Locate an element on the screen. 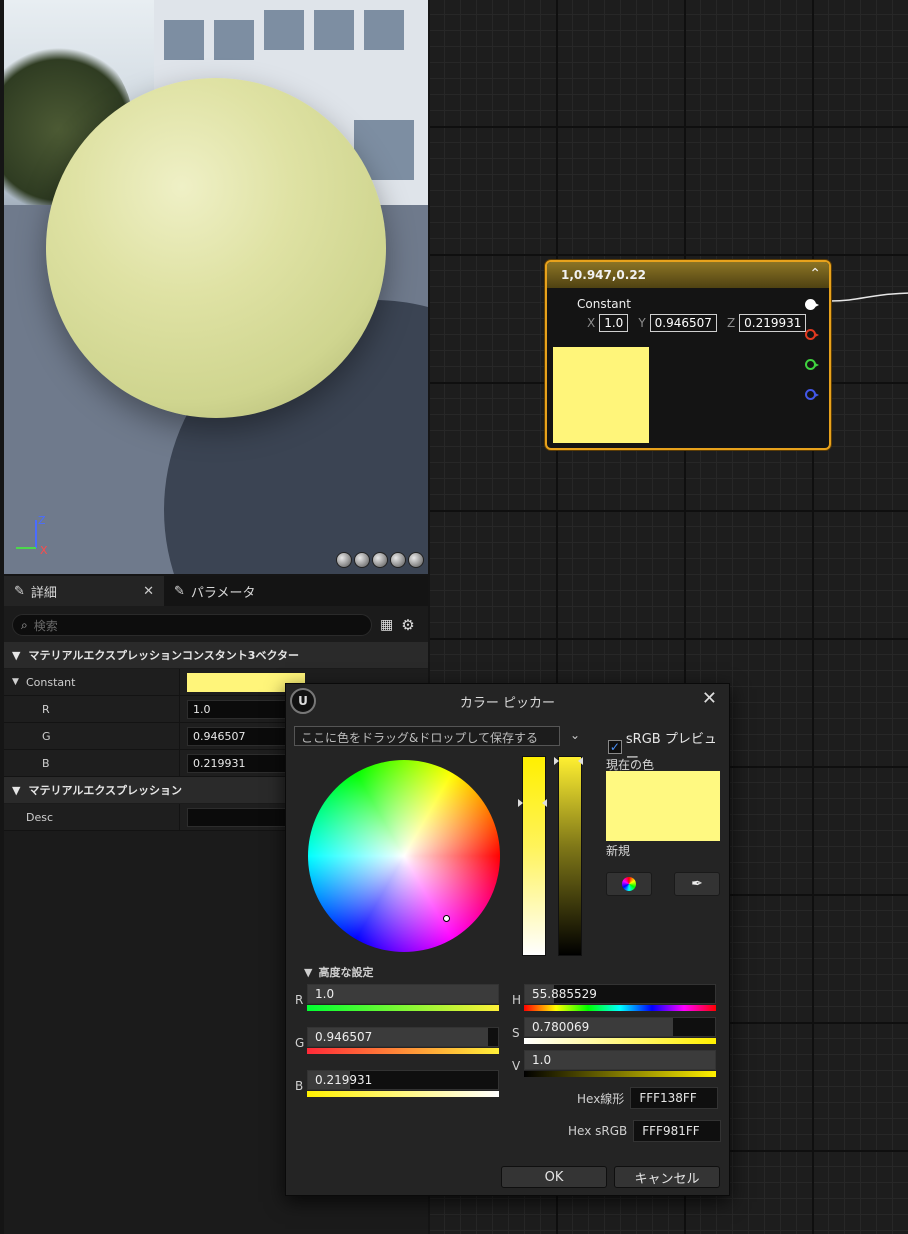  checkbox-check-icon: ✓ is located at coordinates (615, 747).